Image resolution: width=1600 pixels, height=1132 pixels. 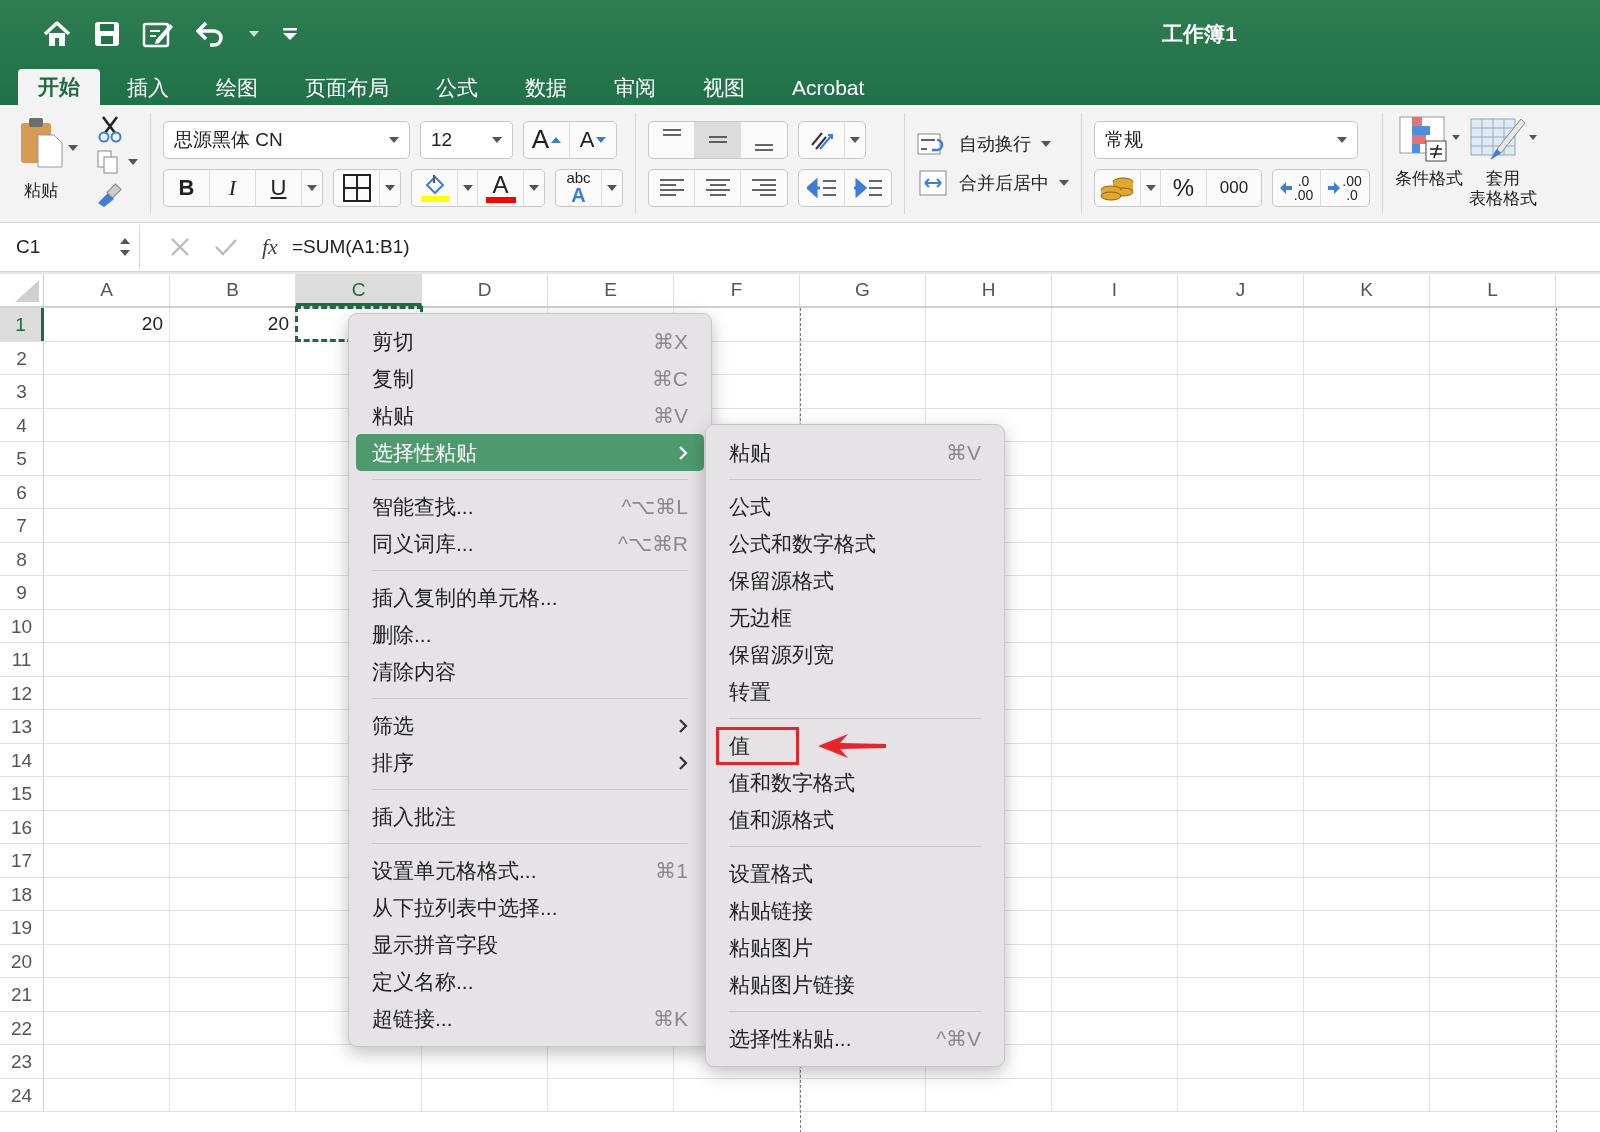 What do you see at coordinates (254, 34) in the screenshot?
I see `caret-icon` at bounding box center [254, 34].